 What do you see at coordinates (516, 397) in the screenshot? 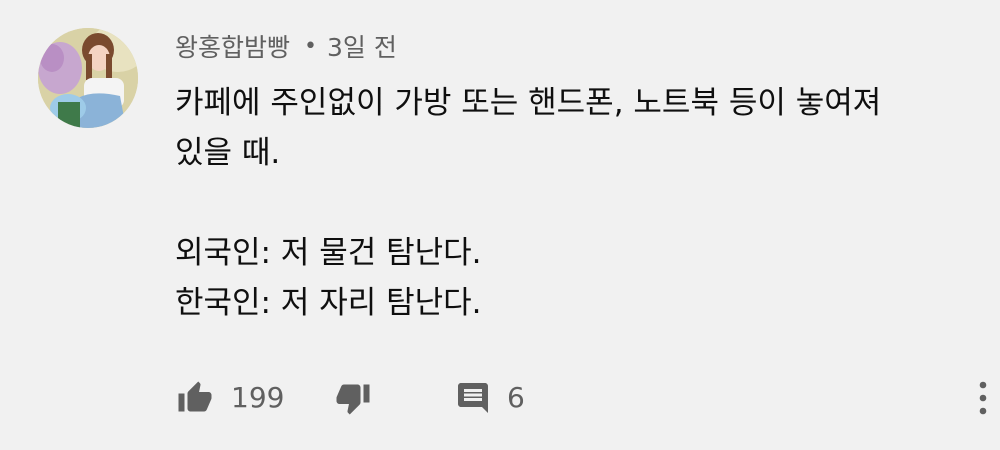
I see `reply-count: 6` at bounding box center [516, 397].